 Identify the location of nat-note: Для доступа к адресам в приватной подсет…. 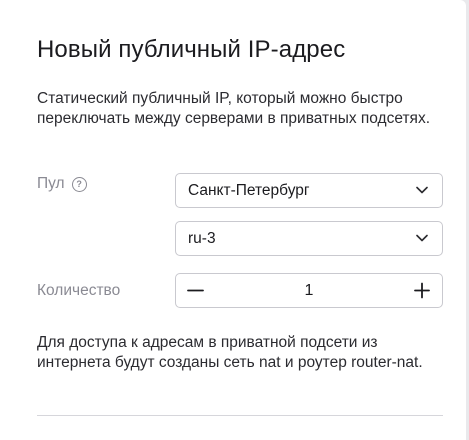
(230, 352).